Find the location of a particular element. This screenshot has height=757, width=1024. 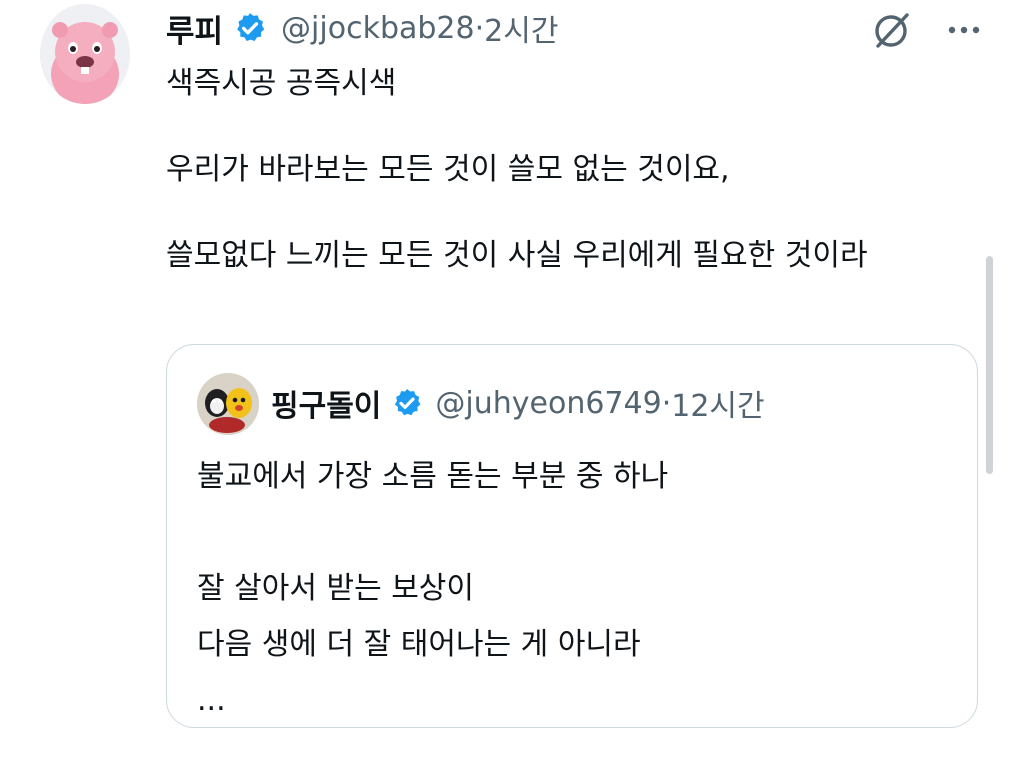

quoted-timestamp: 12시간 is located at coordinates (717, 403).